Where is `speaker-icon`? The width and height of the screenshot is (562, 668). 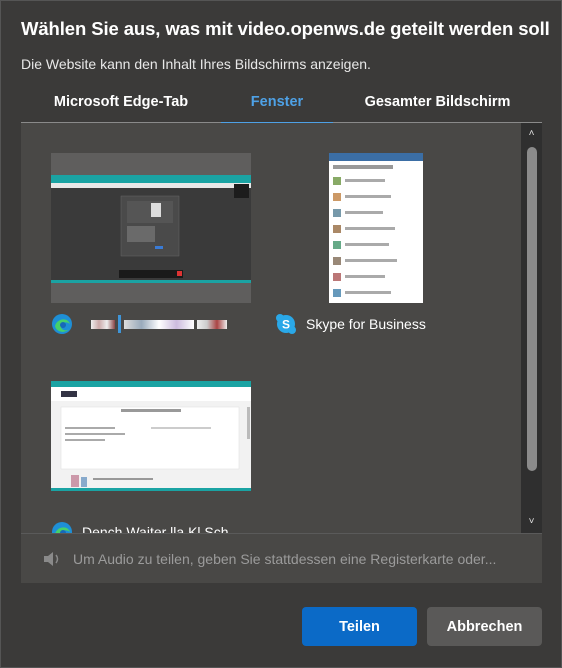
speaker-icon is located at coordinates (51, 558).